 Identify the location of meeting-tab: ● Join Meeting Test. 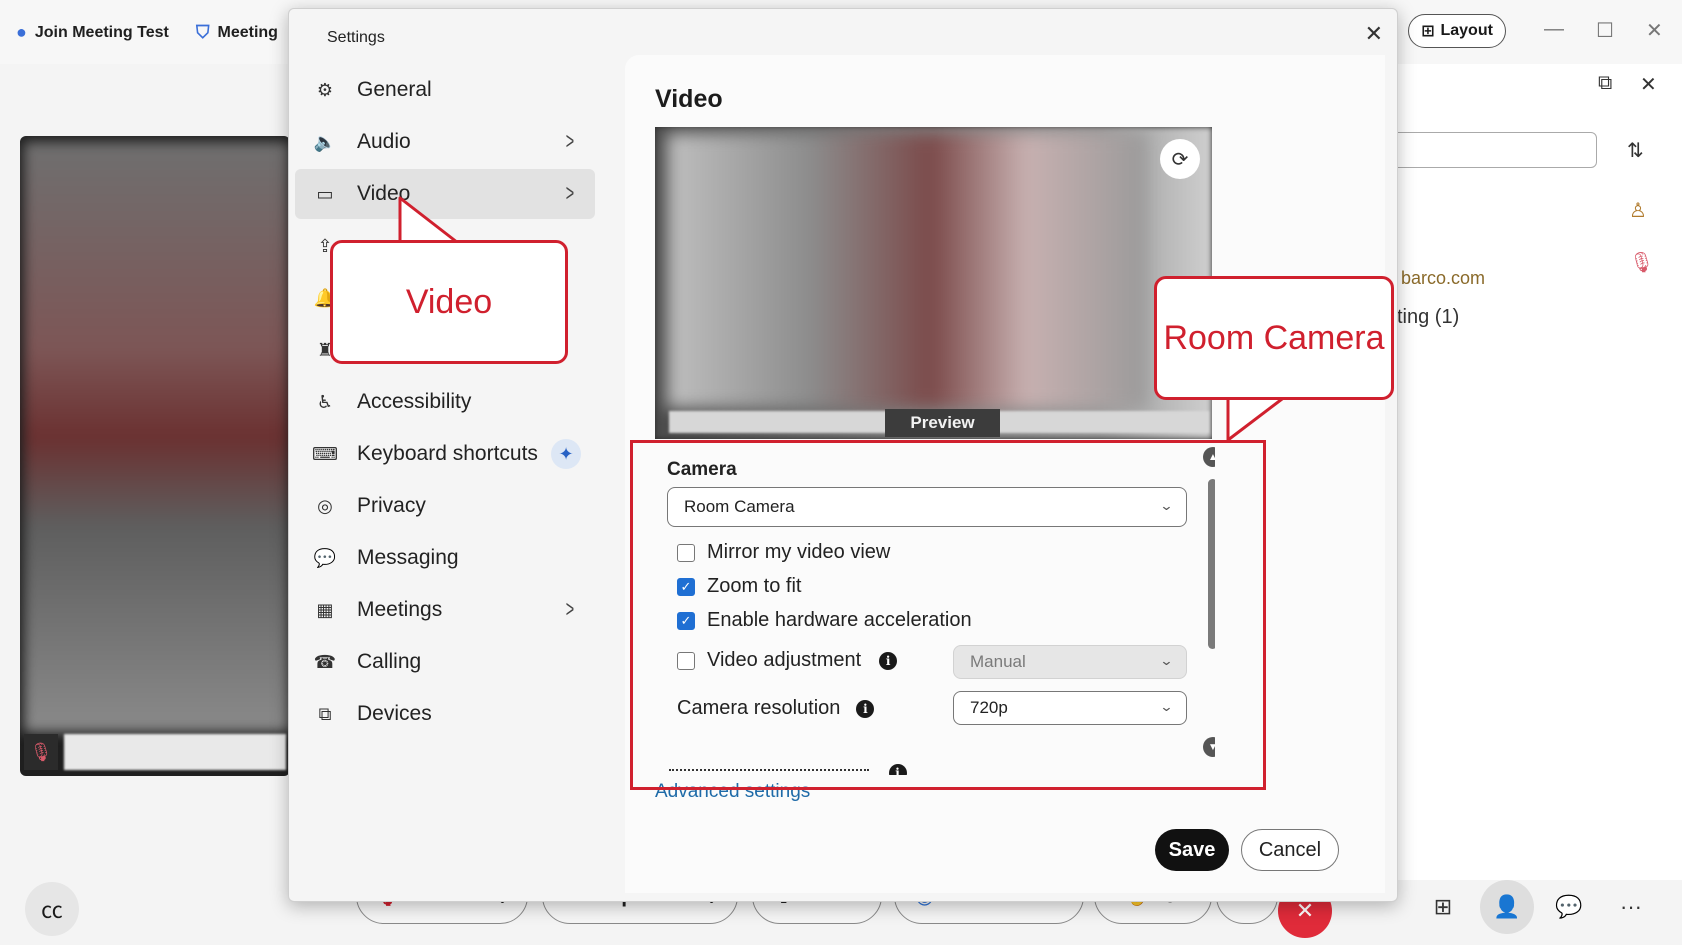
(92, 32).